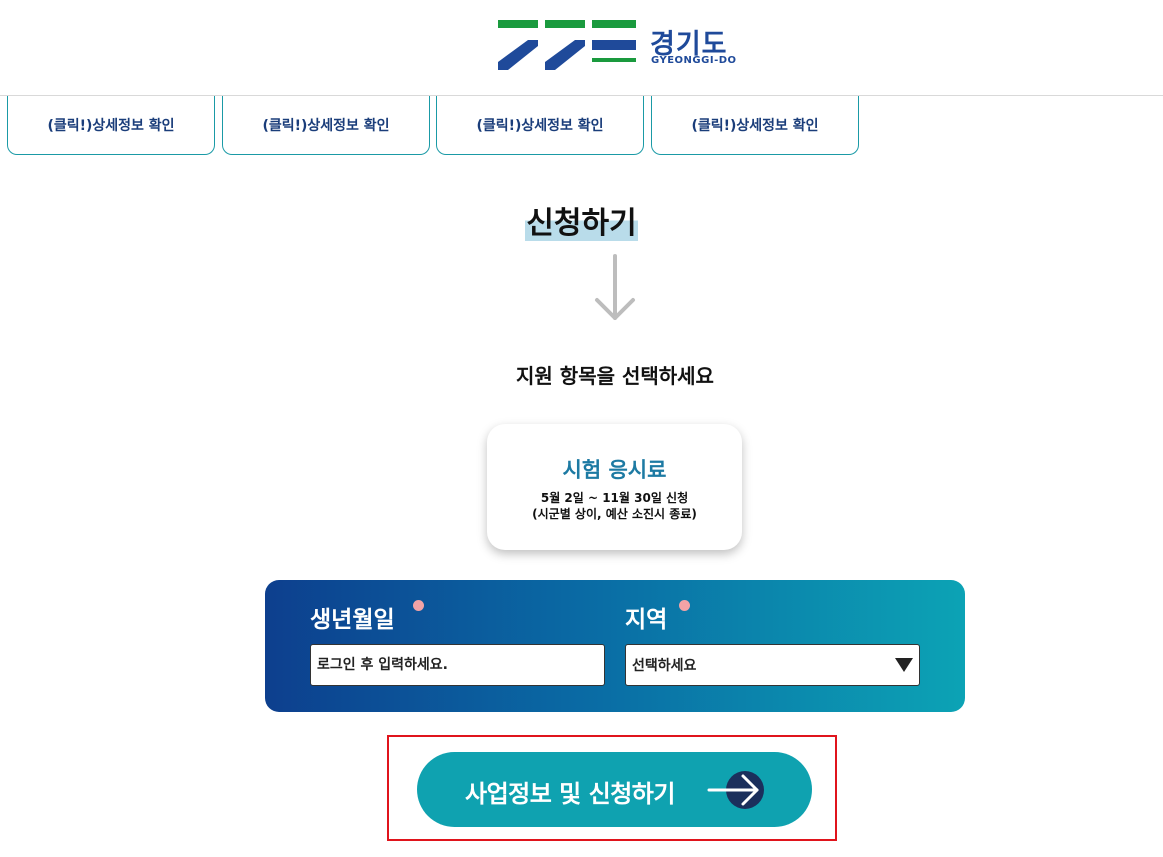 Image resolution: width=1163 pixels, height=857 pixels. What do you see at coordinates (581, 223) in the screenshot?
I see `apply-heading: 신청하기` at bounding box center [581, 223].